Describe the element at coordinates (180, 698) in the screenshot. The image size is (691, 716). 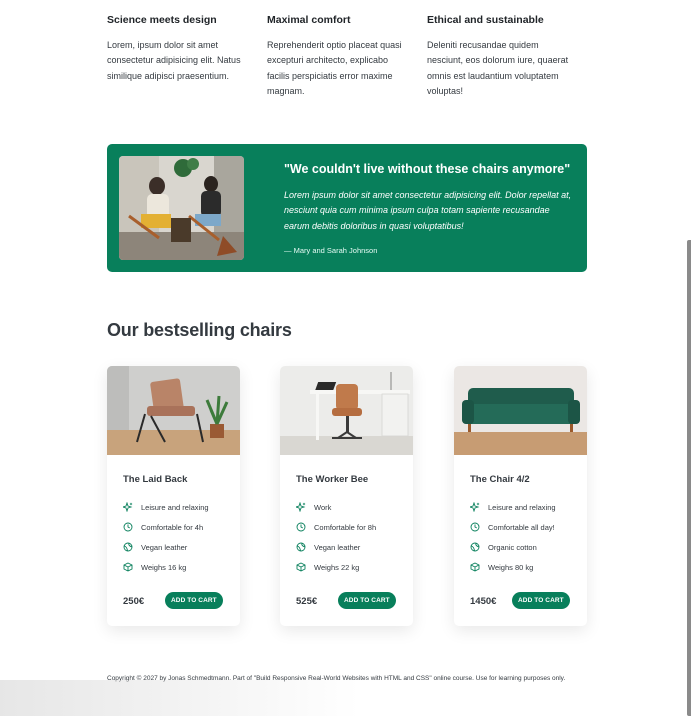
I see `bottom-shadow` at that location.